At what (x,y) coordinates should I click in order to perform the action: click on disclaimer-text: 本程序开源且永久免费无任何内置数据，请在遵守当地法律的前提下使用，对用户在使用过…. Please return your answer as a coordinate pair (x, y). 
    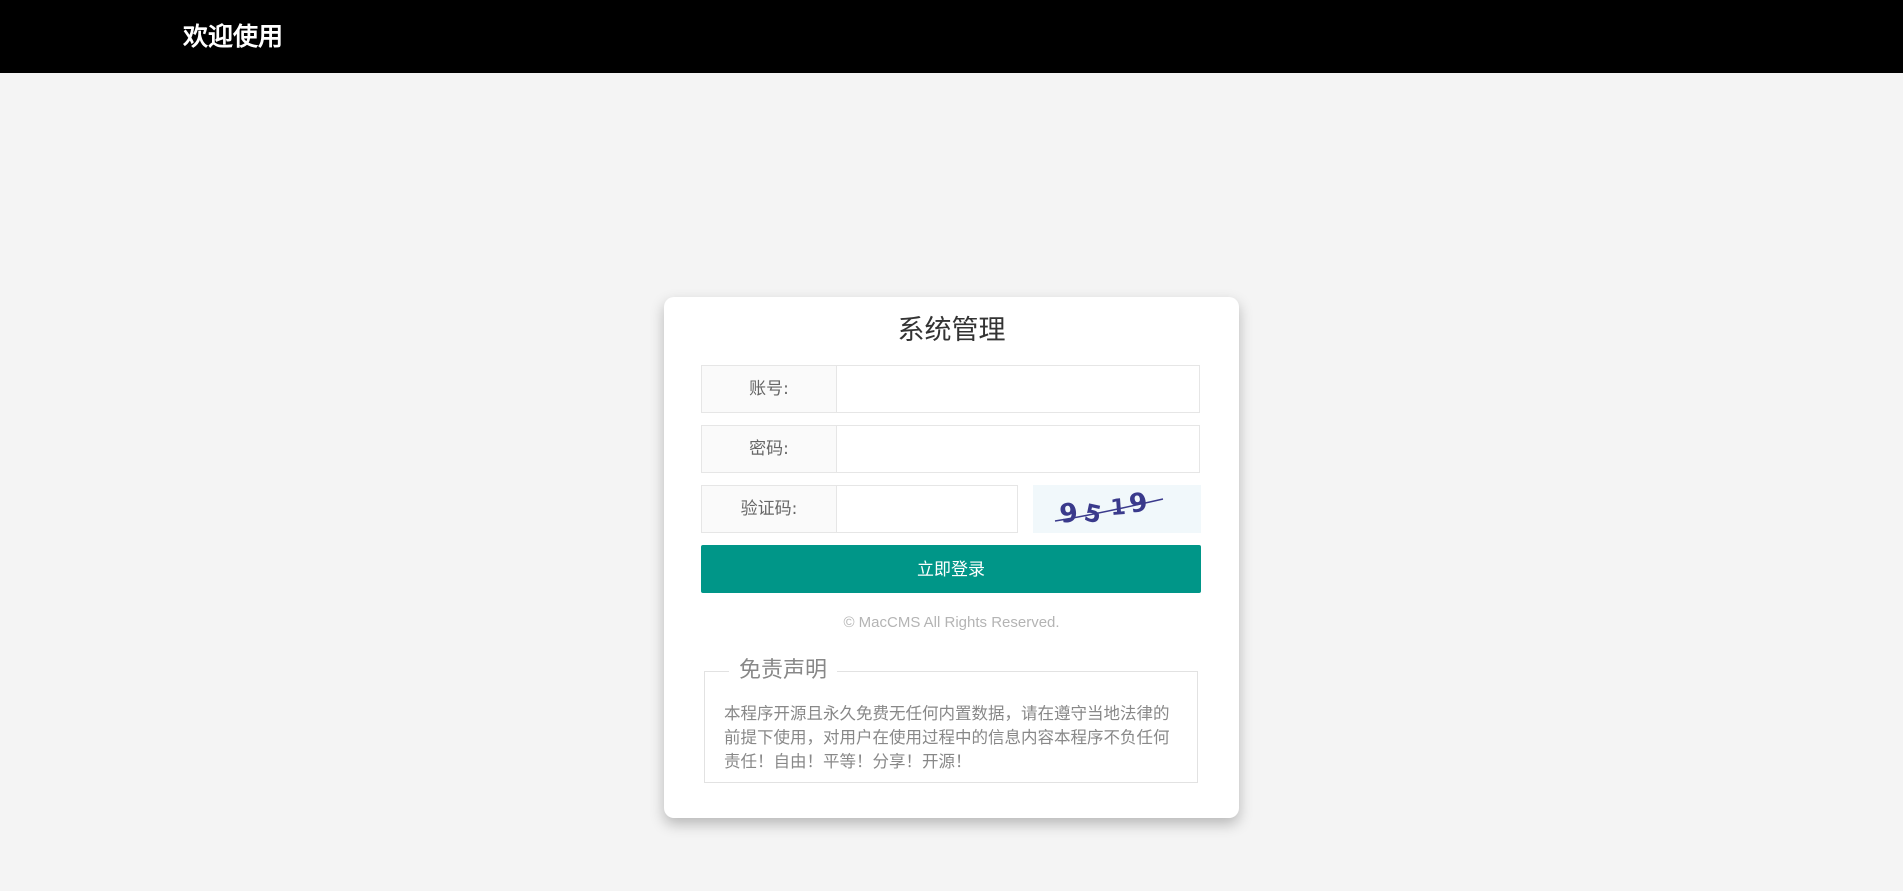
    Looking at the image, I should click on (947, 737).